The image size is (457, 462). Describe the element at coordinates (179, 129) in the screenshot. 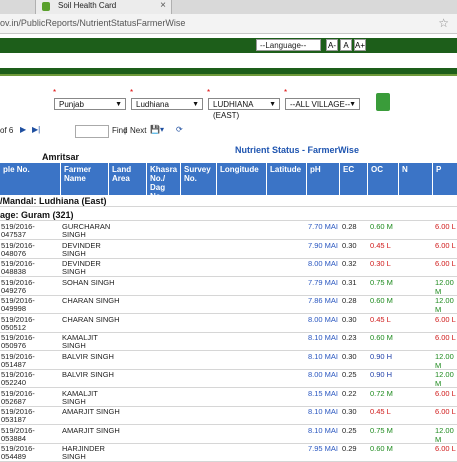

I see `refresh-icon: ⟳` at that location.